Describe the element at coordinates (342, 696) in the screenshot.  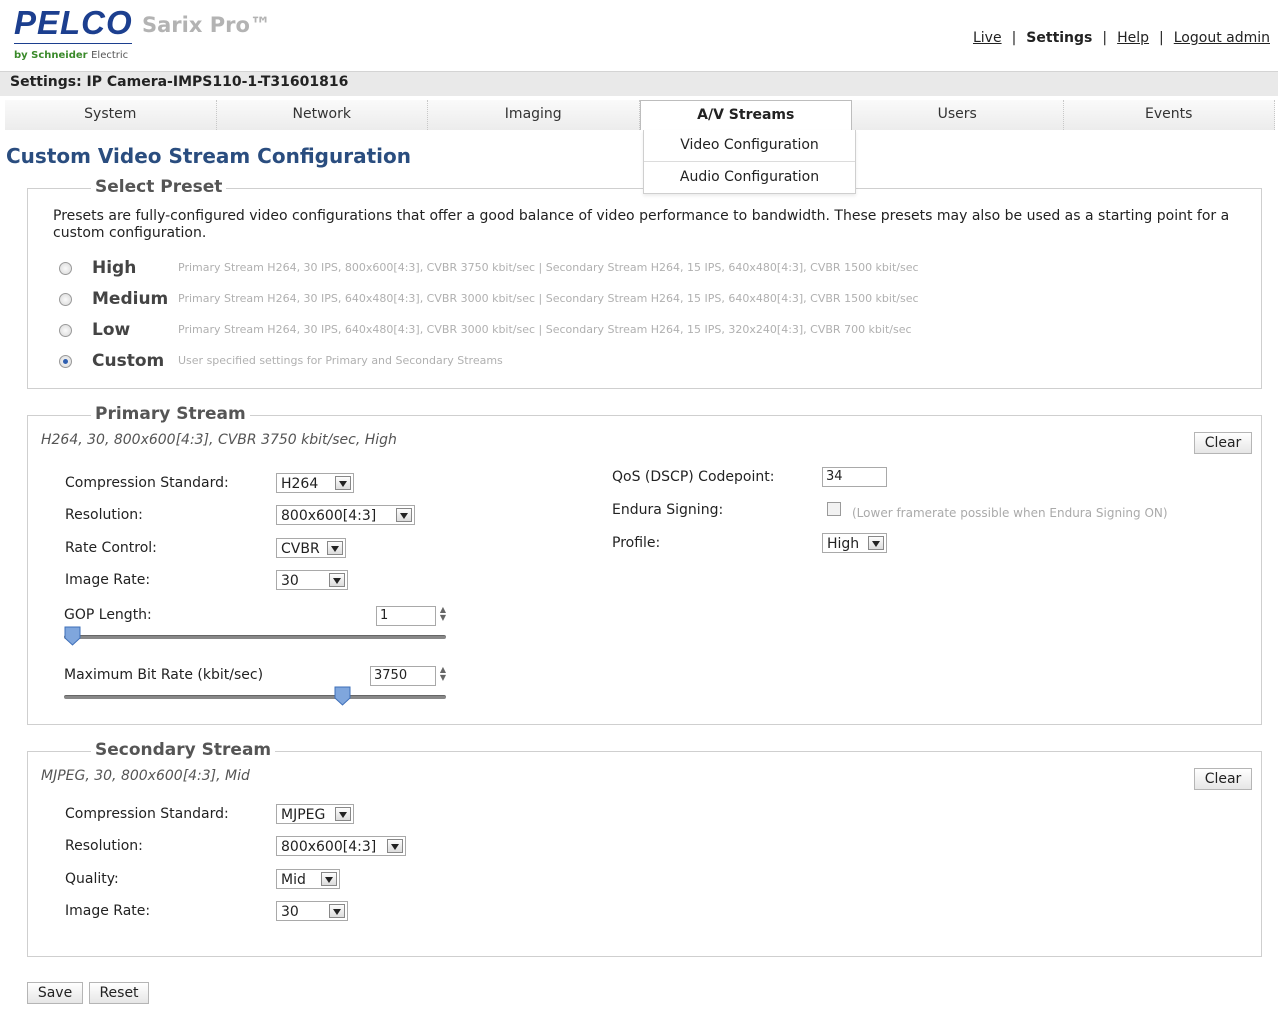
I see `max-bitrate-slider-thumb` at that location.